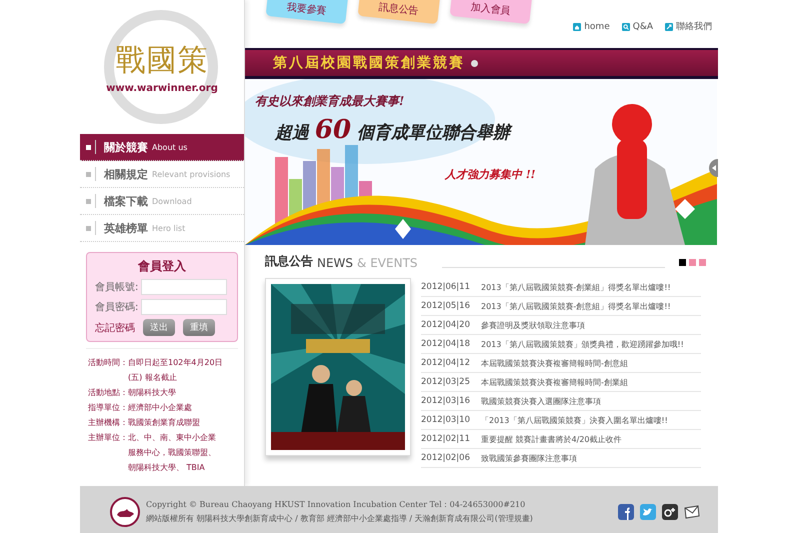 This screenshot has height=533, width=800. What do you see at coordinates (387, 263) in the screenshot?
I see `news-subtitle-suffix: & EVENTS` at bounding box center [387, 263].